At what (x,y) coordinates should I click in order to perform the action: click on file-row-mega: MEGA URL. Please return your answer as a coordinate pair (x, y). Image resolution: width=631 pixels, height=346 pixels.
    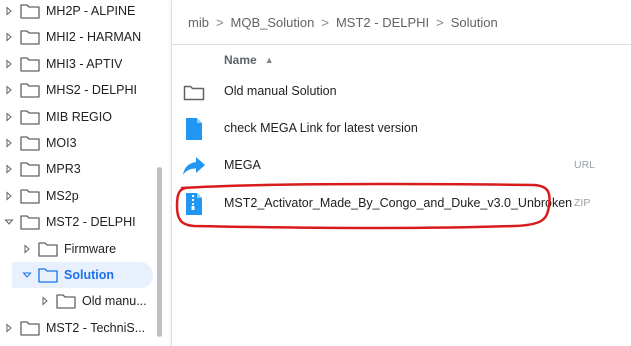
    Looking at the image, I should click on (401, 166).